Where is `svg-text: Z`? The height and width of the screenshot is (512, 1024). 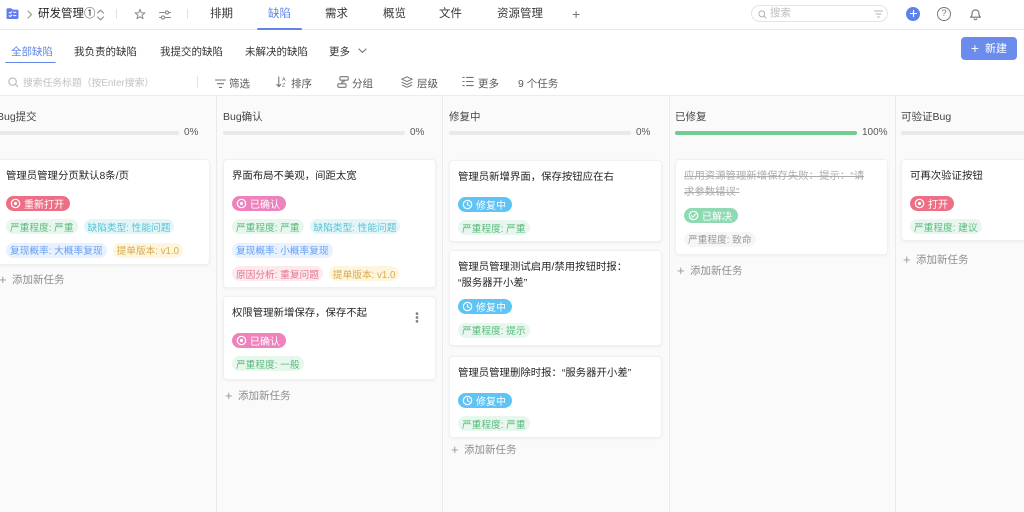
svg-text: Z is located at coordinates (284, 85).